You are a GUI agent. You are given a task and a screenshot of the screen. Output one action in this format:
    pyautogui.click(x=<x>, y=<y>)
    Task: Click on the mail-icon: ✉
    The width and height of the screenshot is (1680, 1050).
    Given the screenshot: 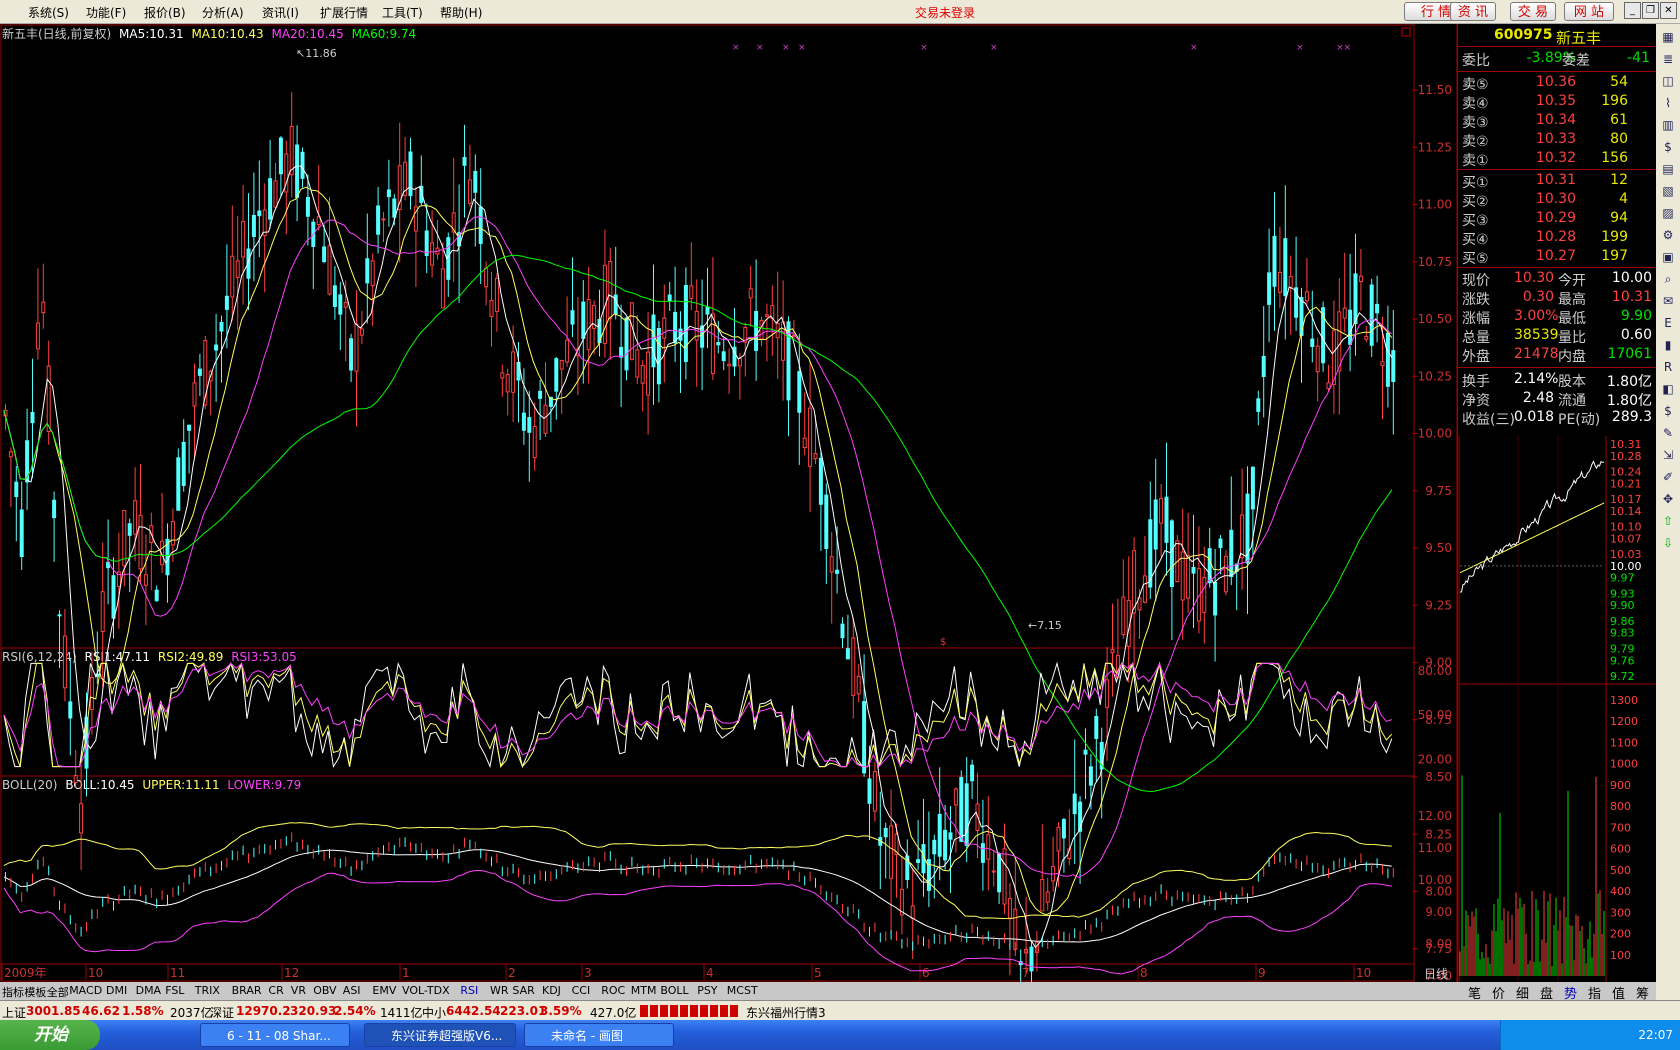 What is the action you would take?
    pyautogui.click(x=1668, y=301)
    